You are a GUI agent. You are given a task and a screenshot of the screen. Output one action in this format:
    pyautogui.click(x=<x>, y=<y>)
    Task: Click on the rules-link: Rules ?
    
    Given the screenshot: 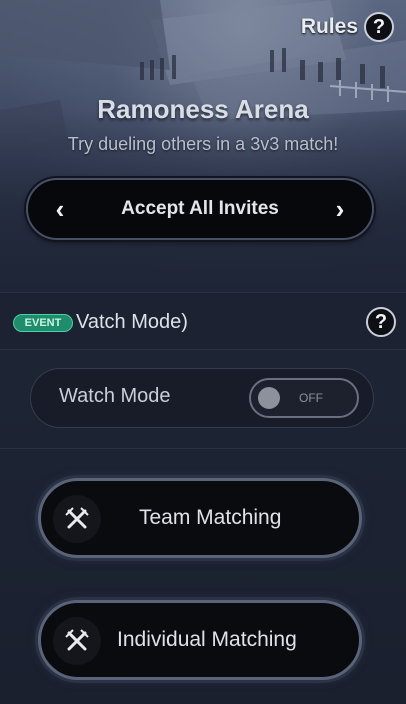 What is the action you would take?
    pyautogui.click(x=347, y=27)
    